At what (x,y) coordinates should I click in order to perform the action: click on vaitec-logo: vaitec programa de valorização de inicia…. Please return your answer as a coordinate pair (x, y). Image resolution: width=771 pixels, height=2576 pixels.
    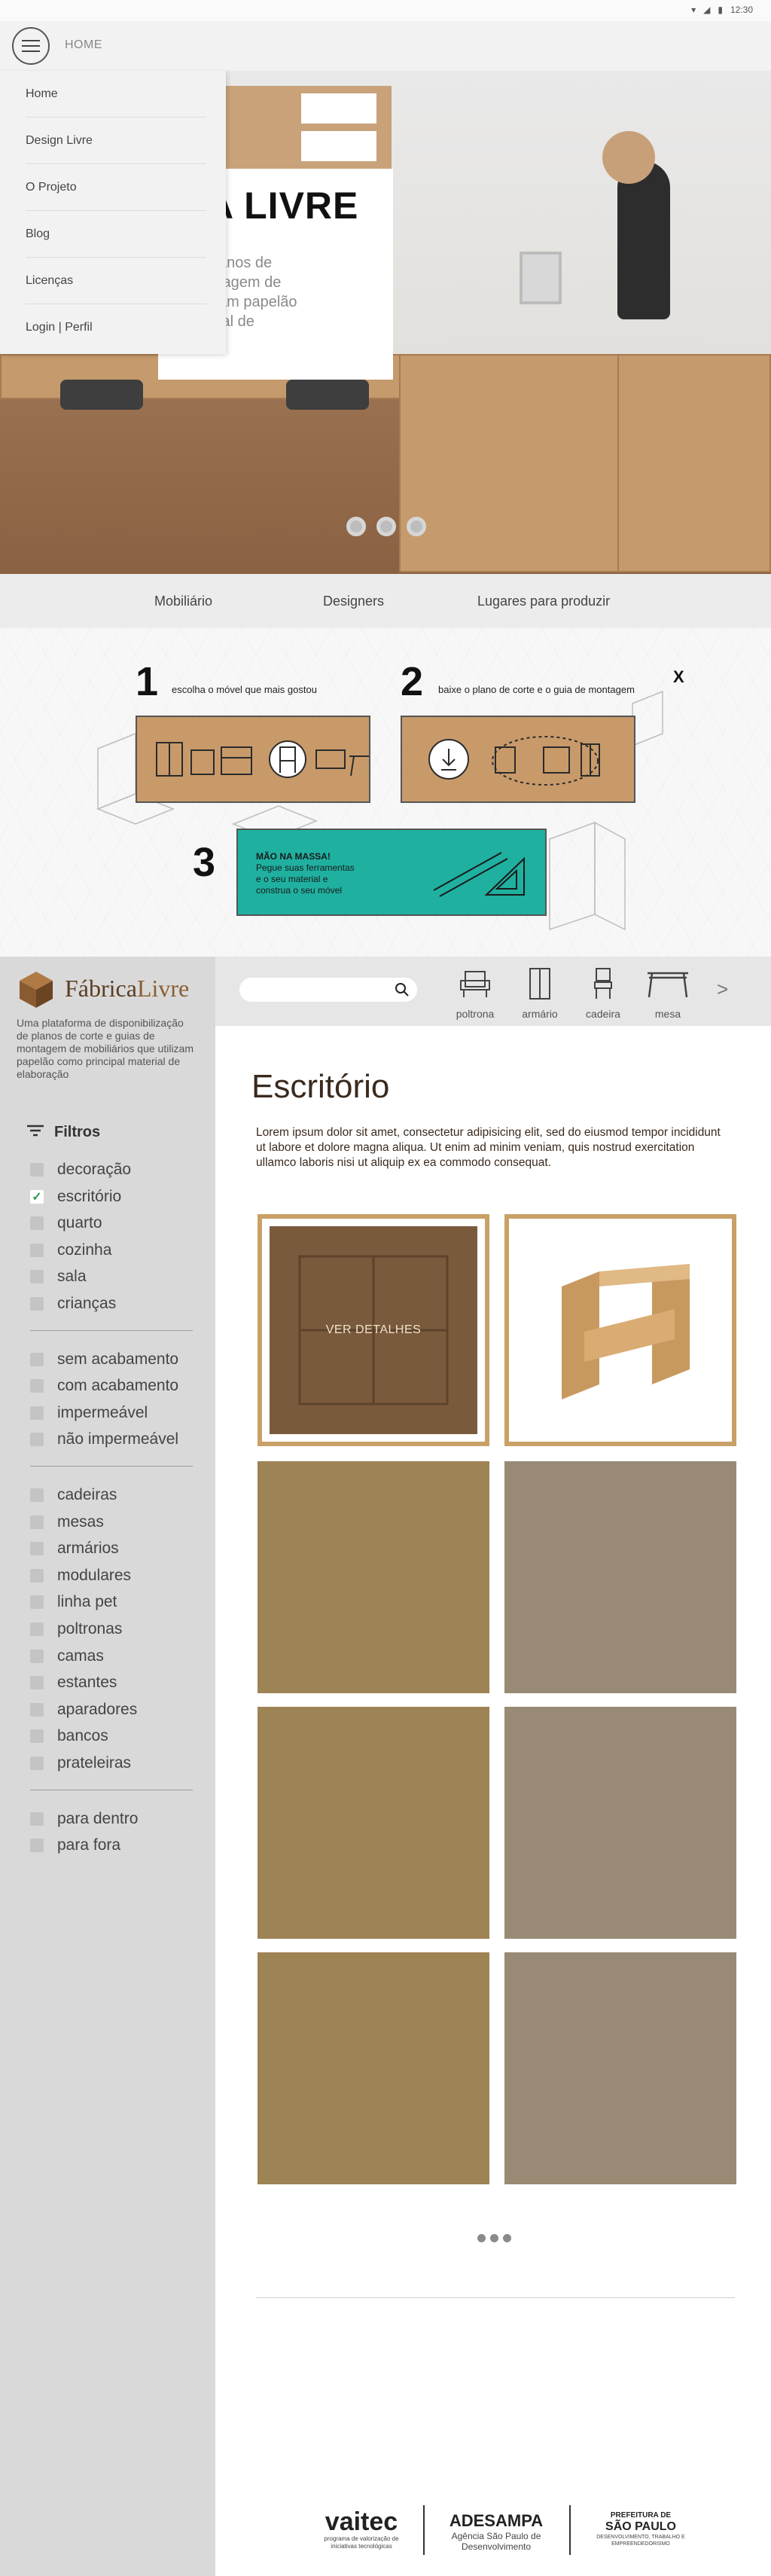
    Looking at the image, I should click on (361, 2529).